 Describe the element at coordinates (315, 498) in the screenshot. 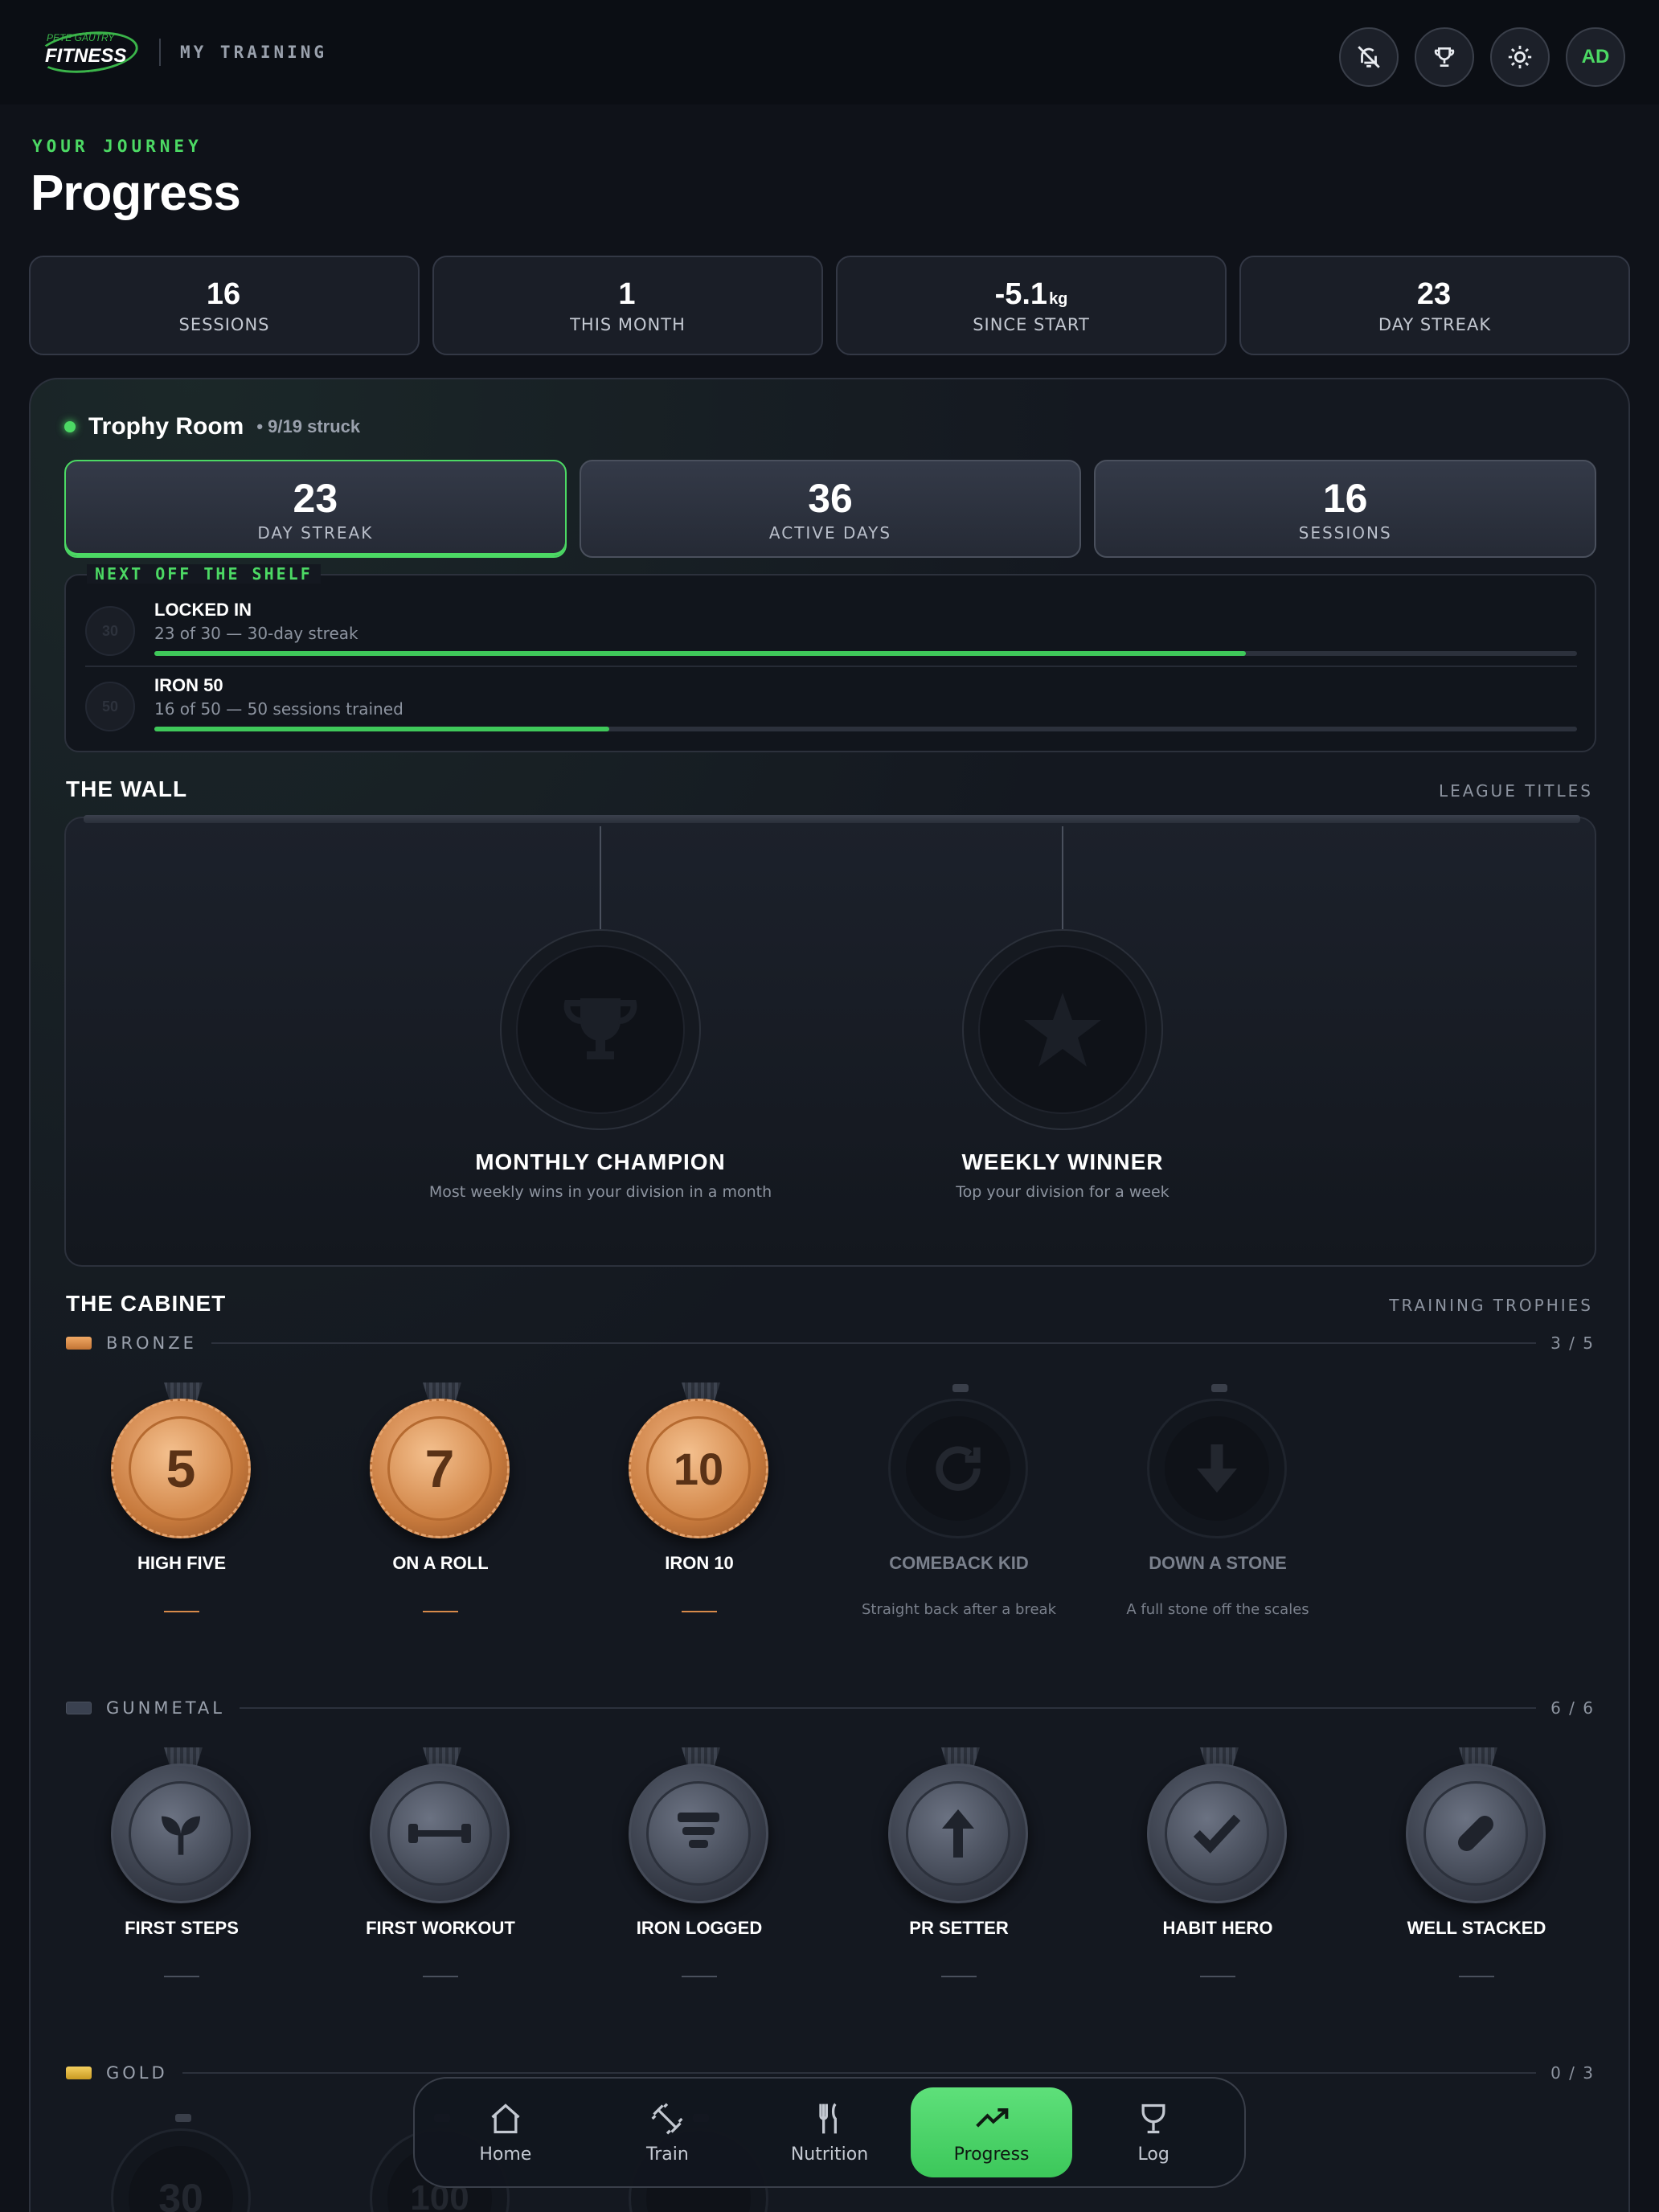

I see `tile-value: 23` at that location.